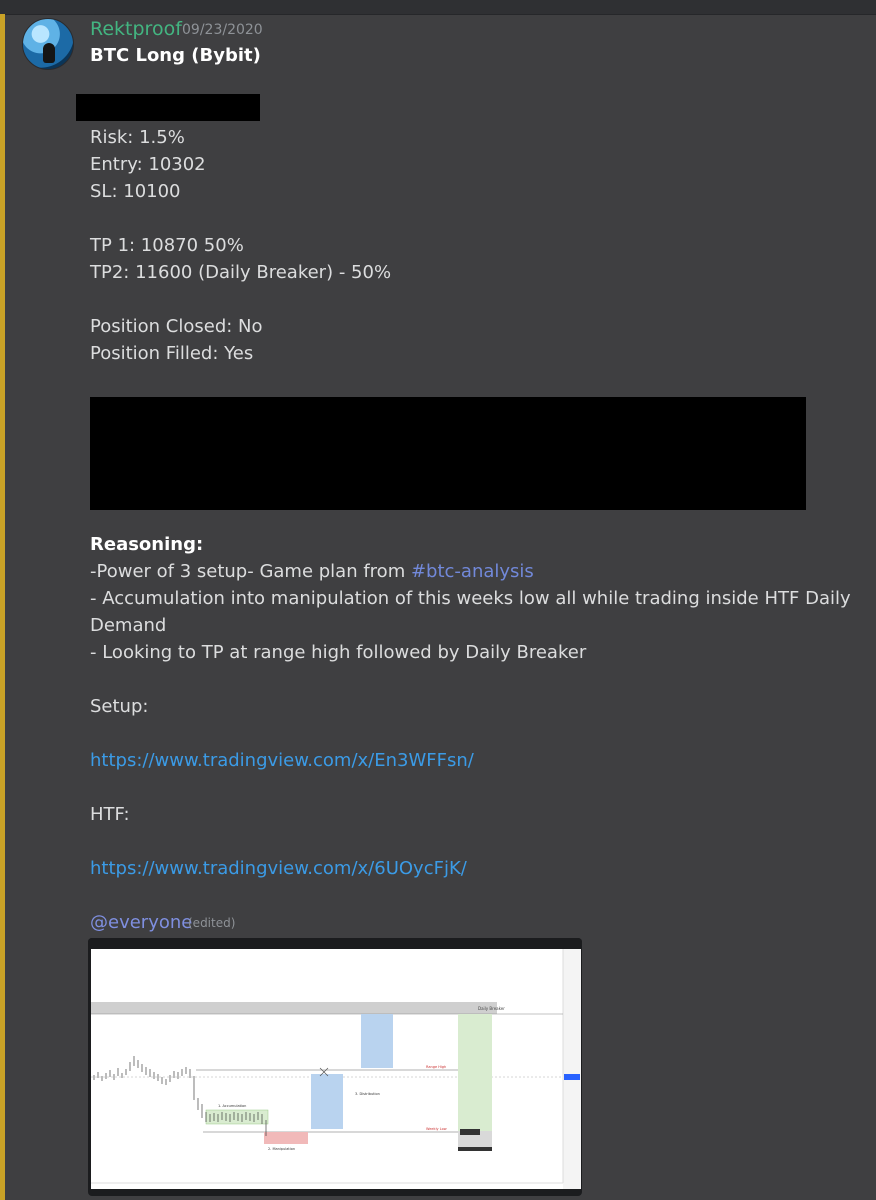  I want to click on redacted-block-top, so click(168, 107).